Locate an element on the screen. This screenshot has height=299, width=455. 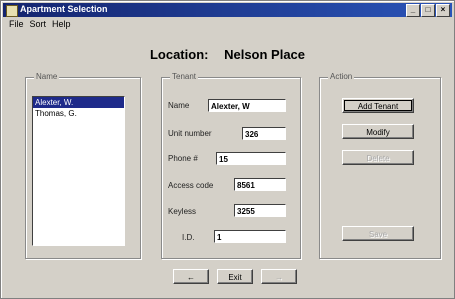
window-title: Apartment Selection is located at coordinates (64, 9).